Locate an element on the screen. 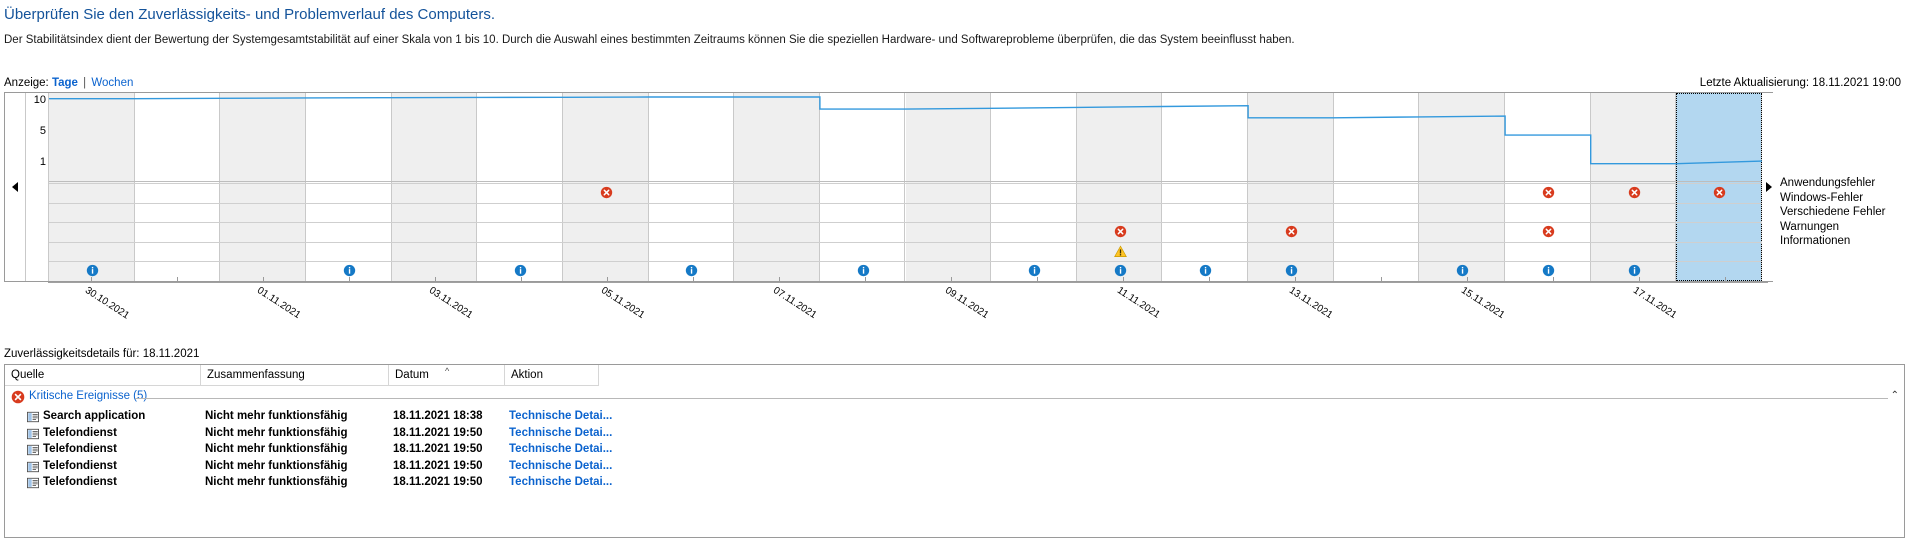  chart-event-row-line is located at coordinates (905, 203).